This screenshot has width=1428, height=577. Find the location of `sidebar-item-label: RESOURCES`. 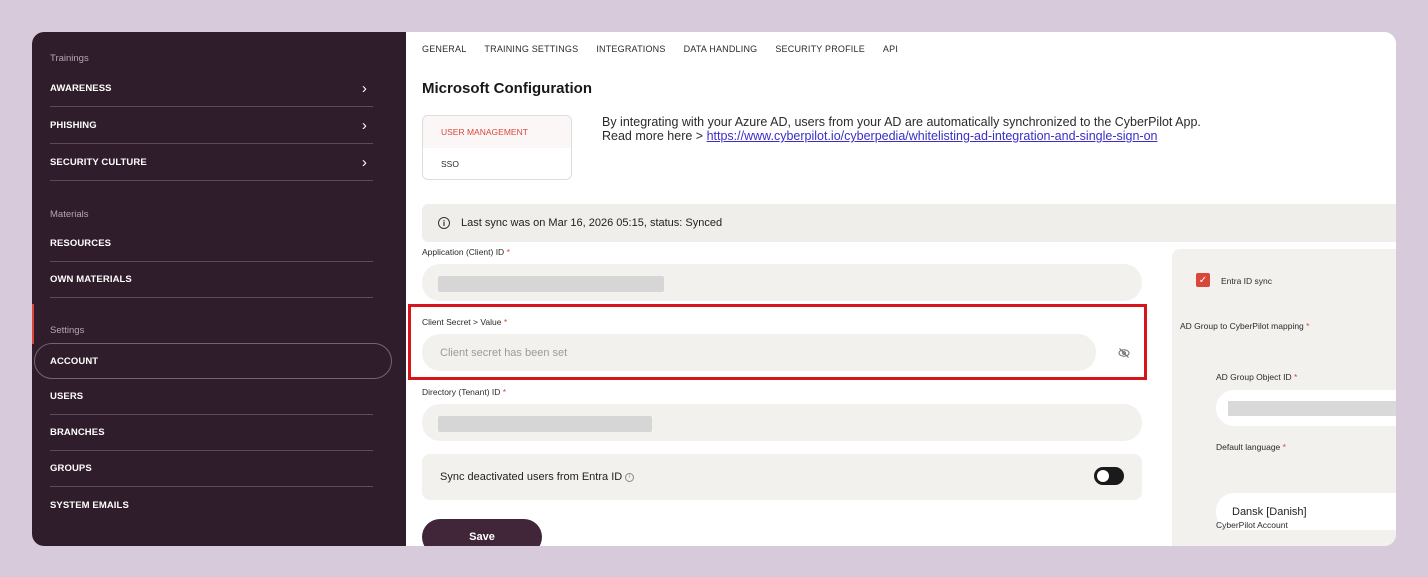

sidebar-item-label: RESOURCES is located at coordinates (81, 243).